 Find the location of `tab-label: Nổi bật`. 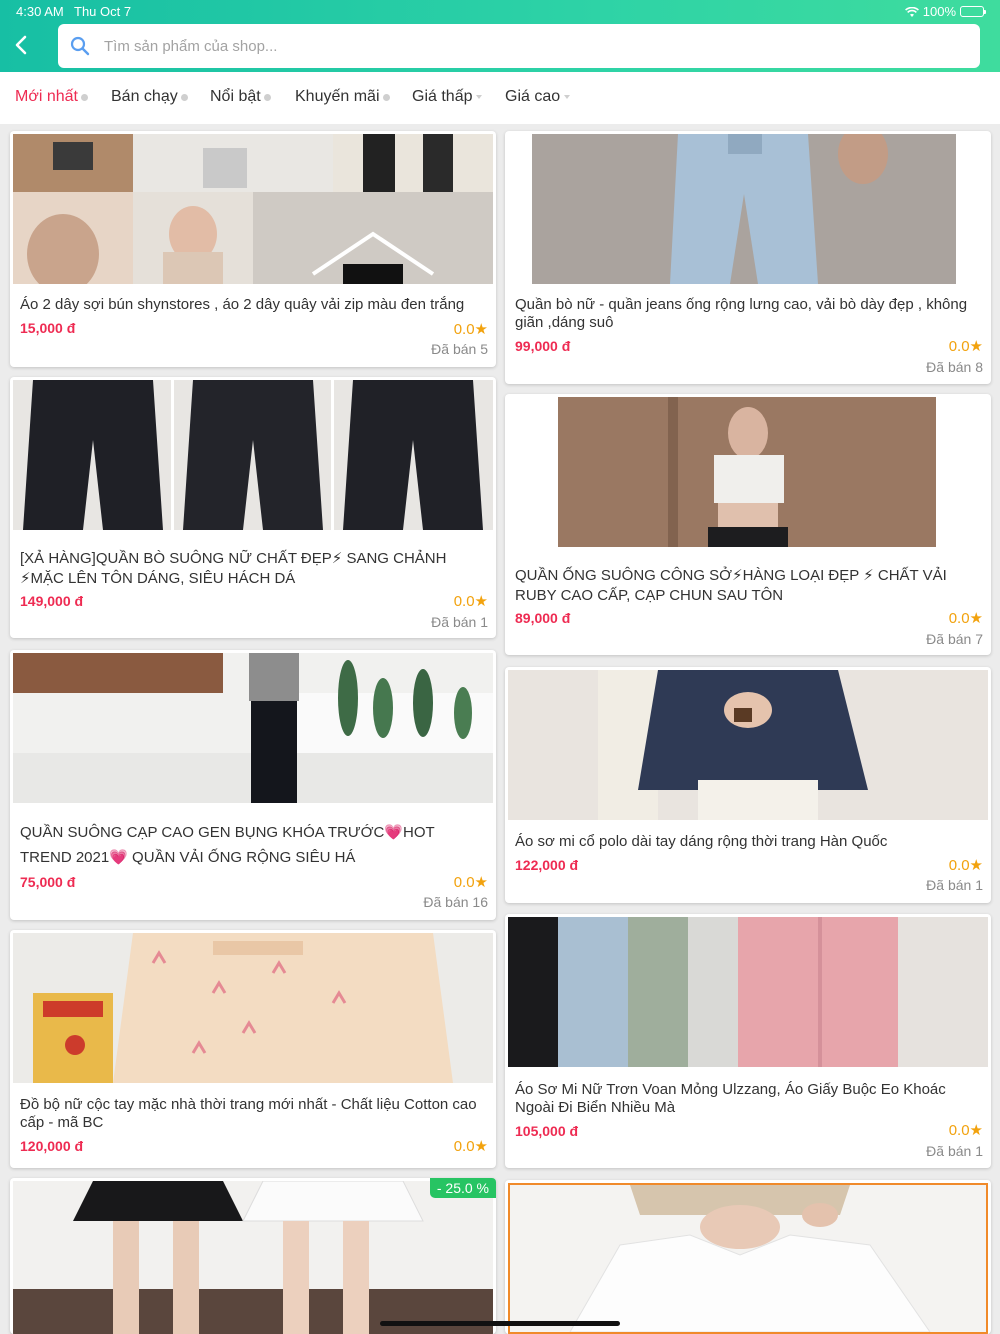

tab-label: Nổi bật is located at coordinates (235, 96).